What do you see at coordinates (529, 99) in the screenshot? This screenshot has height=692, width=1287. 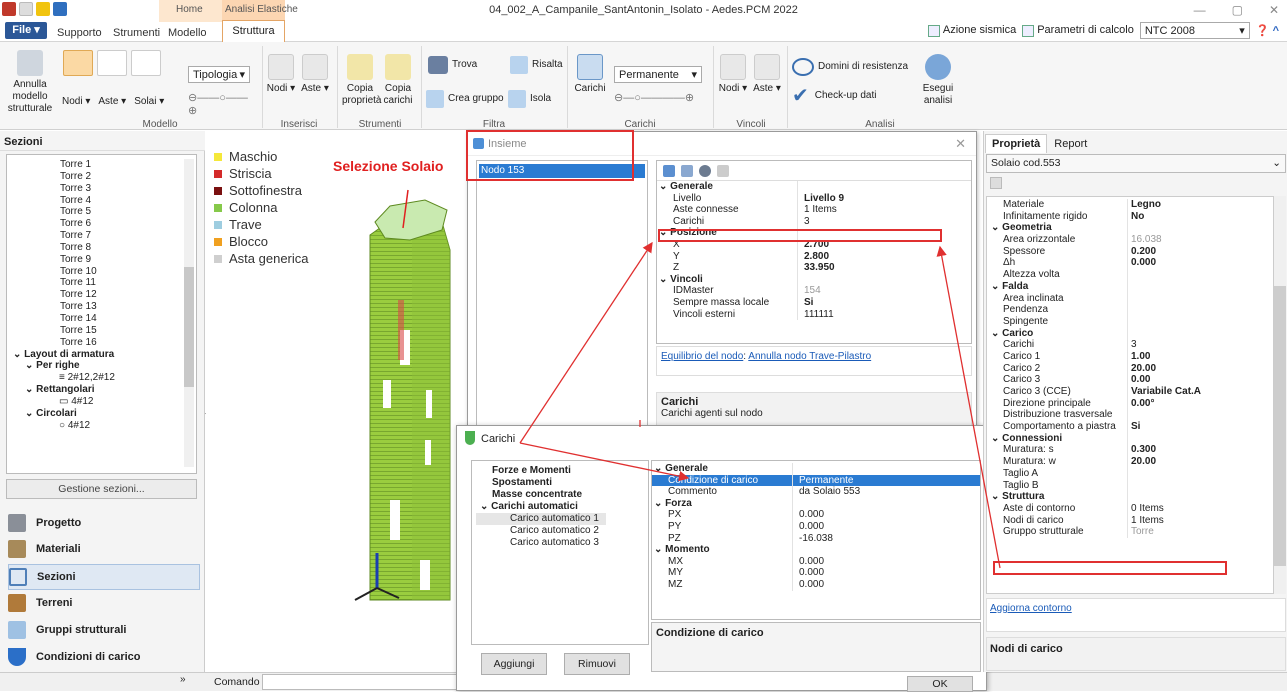 I see `isola-button: Isola` at bounding box center [529, 99].